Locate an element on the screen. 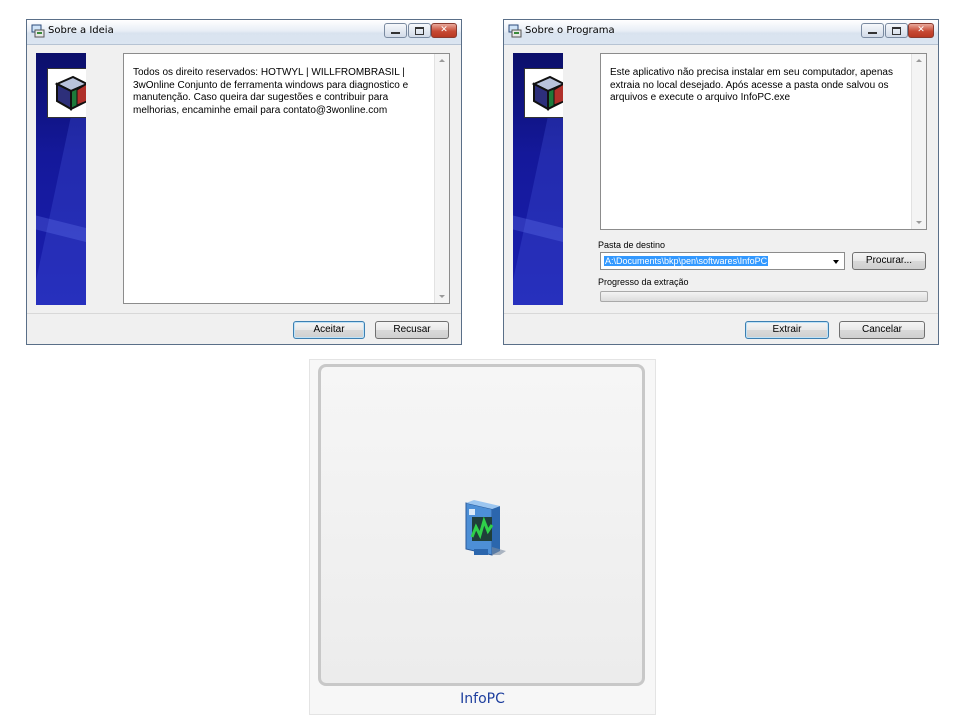  refuse-button: Recusar is located at coordinates (412, 330).